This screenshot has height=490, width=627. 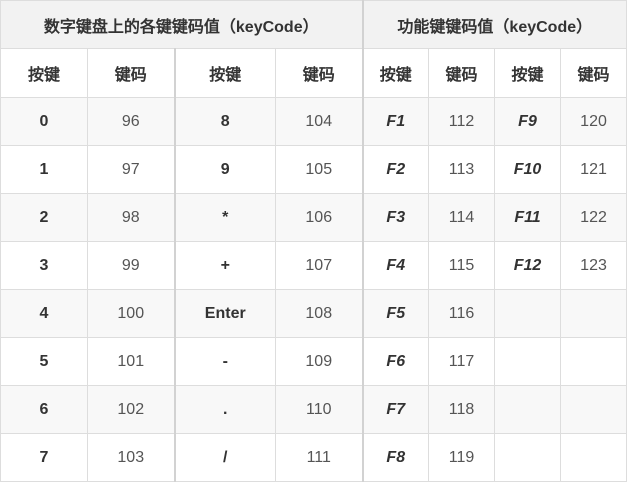 What do you see at coordinates (44, 457) in the screenshot?
I see `numpad-key-cell: 7` at bounding box center [44, 457].